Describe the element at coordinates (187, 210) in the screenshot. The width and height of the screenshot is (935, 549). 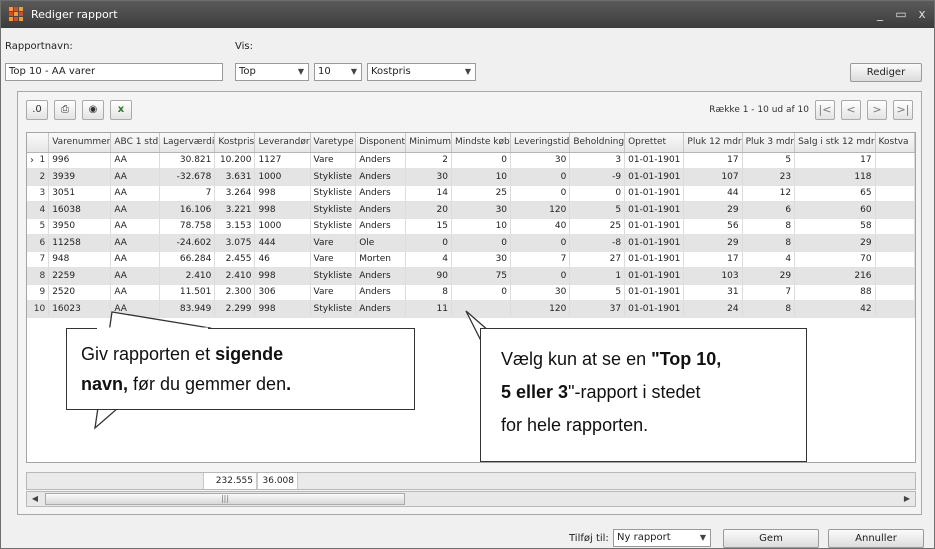
I see `table-cell: 16.106` at that location.